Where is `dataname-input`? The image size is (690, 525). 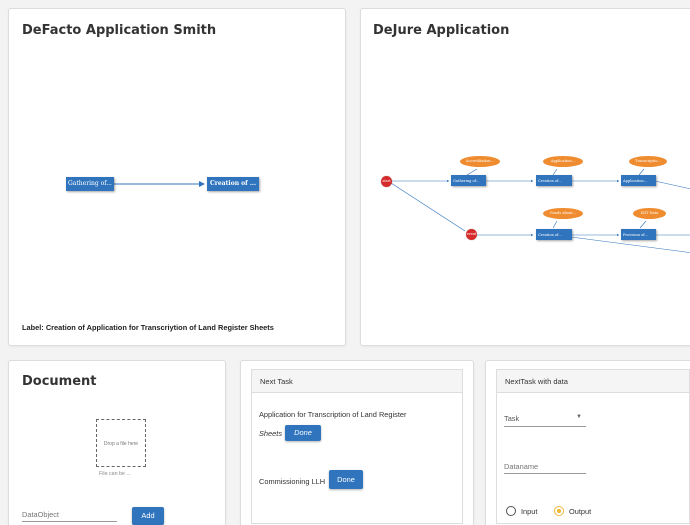
dataname-input is located at coordinates (545, 467).